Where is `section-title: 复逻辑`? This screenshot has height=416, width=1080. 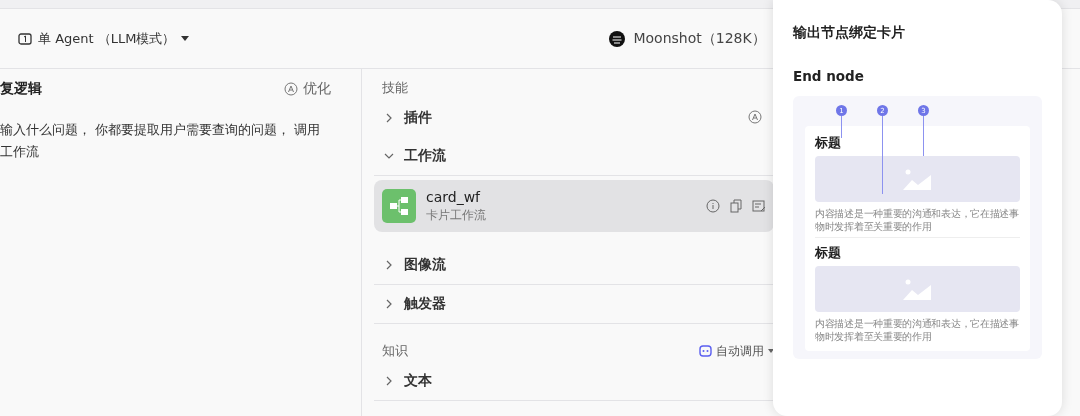
section-title: 复逻辑 is located at coordinates (21, 89).